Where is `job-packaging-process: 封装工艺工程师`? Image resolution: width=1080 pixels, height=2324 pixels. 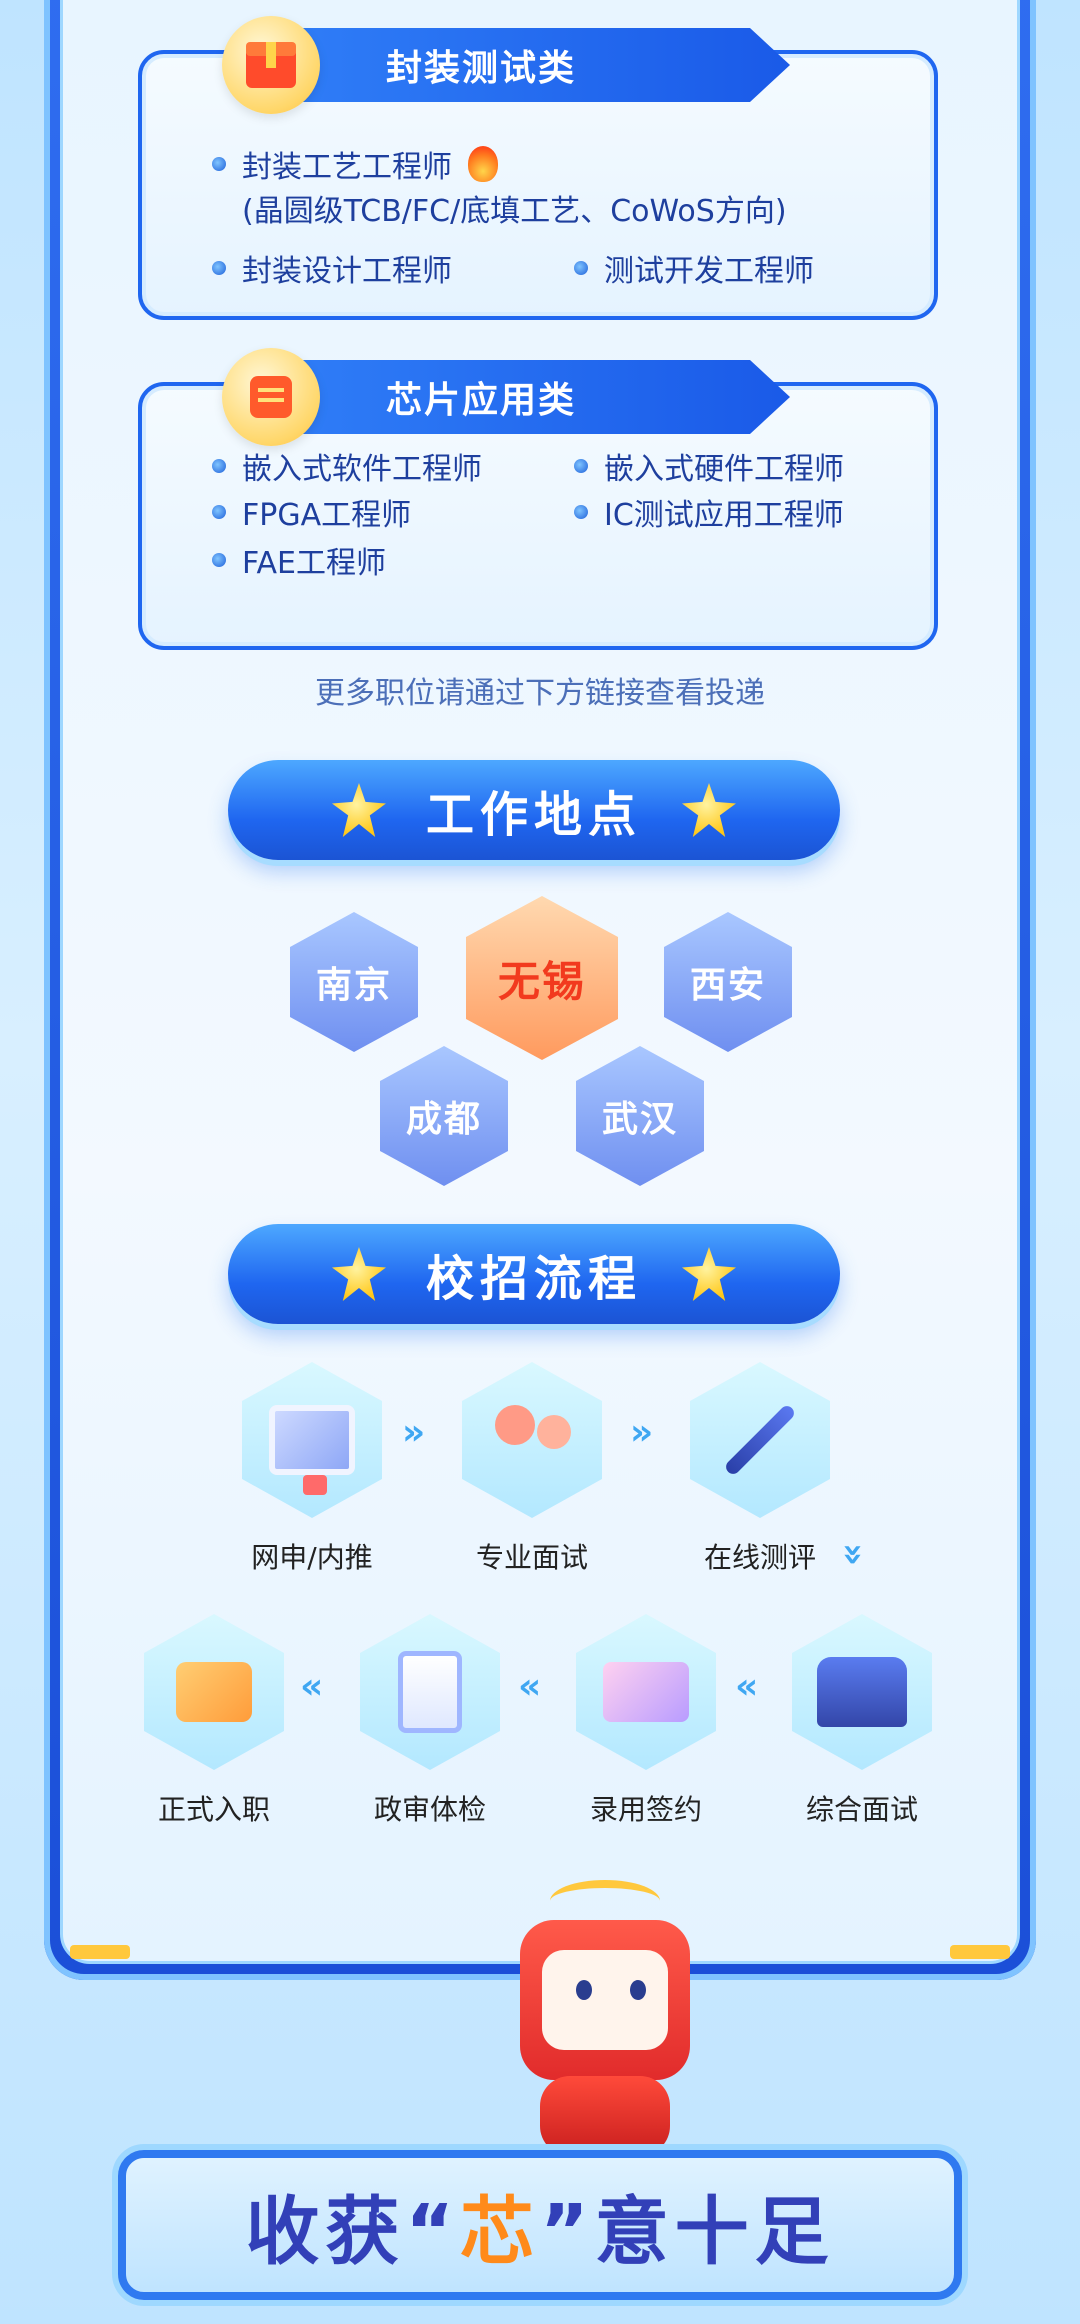
job-packaging-process: 封装工艺工程师 is located at coordinates (355, 164).